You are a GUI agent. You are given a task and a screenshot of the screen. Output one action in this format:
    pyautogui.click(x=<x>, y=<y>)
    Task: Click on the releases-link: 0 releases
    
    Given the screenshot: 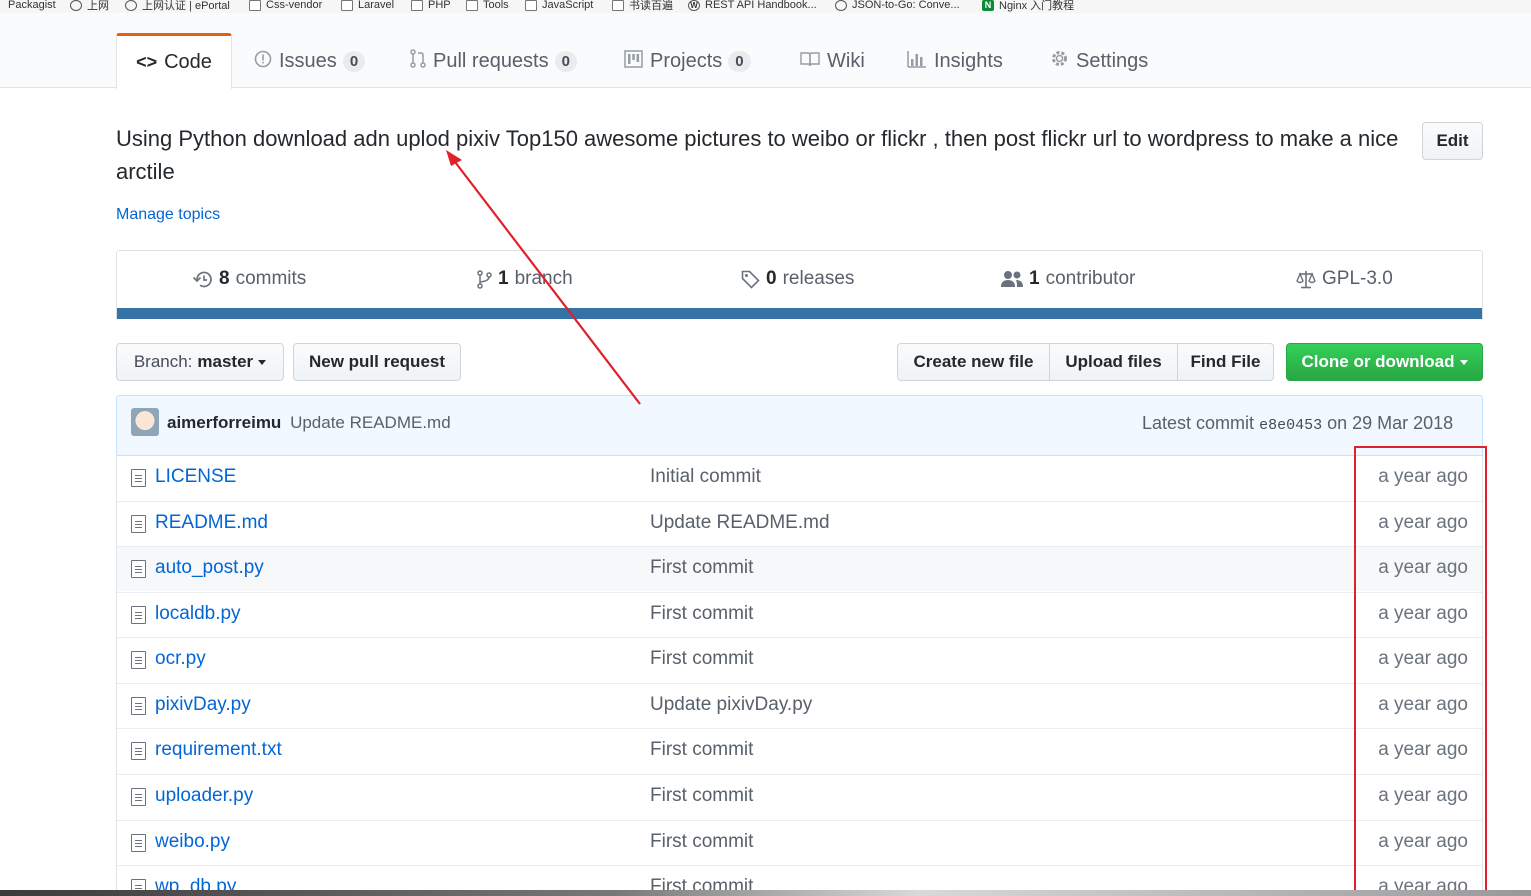 What is the action you would take?
    pyautogui.click(x=797, y=279)
    